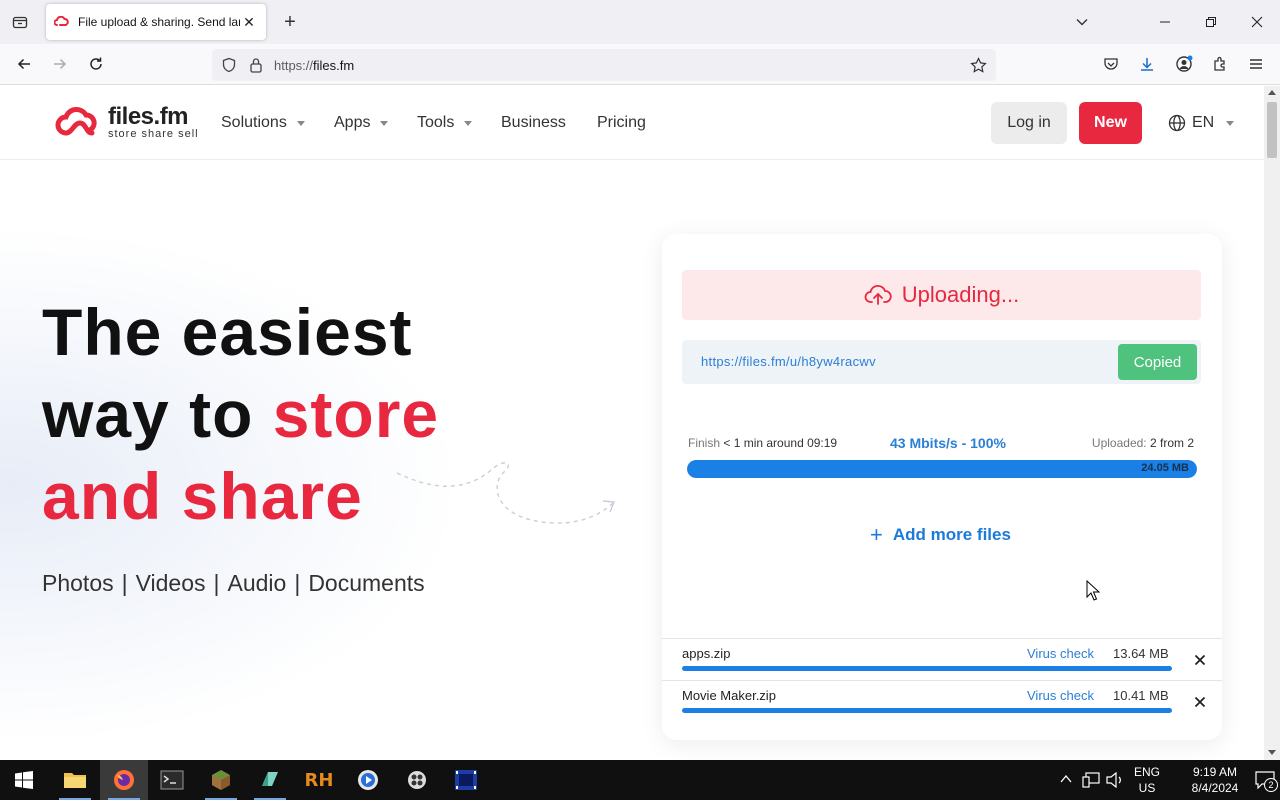 Image resolution: width=1280 pixels, height=800 pixels. I want to click on finish-estimate: Finish < 1 min around 09:19, so click(763, 443).